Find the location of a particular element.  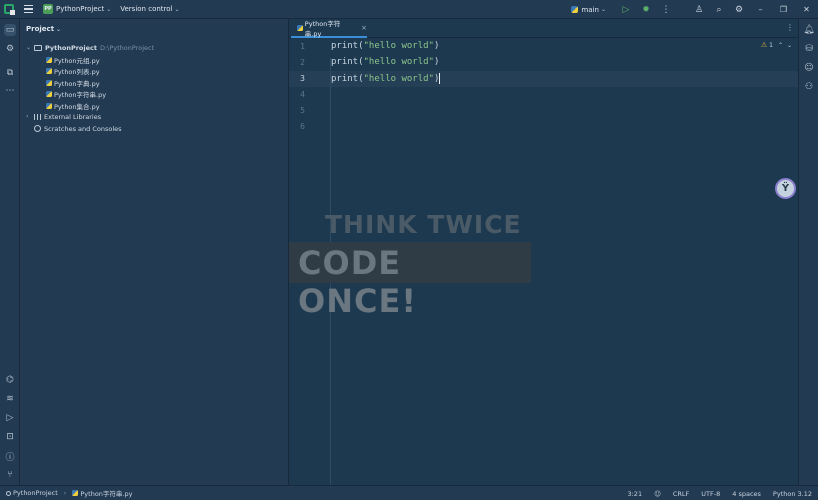

ai-status-icon: ☺ is located at coordinates (657, 494).